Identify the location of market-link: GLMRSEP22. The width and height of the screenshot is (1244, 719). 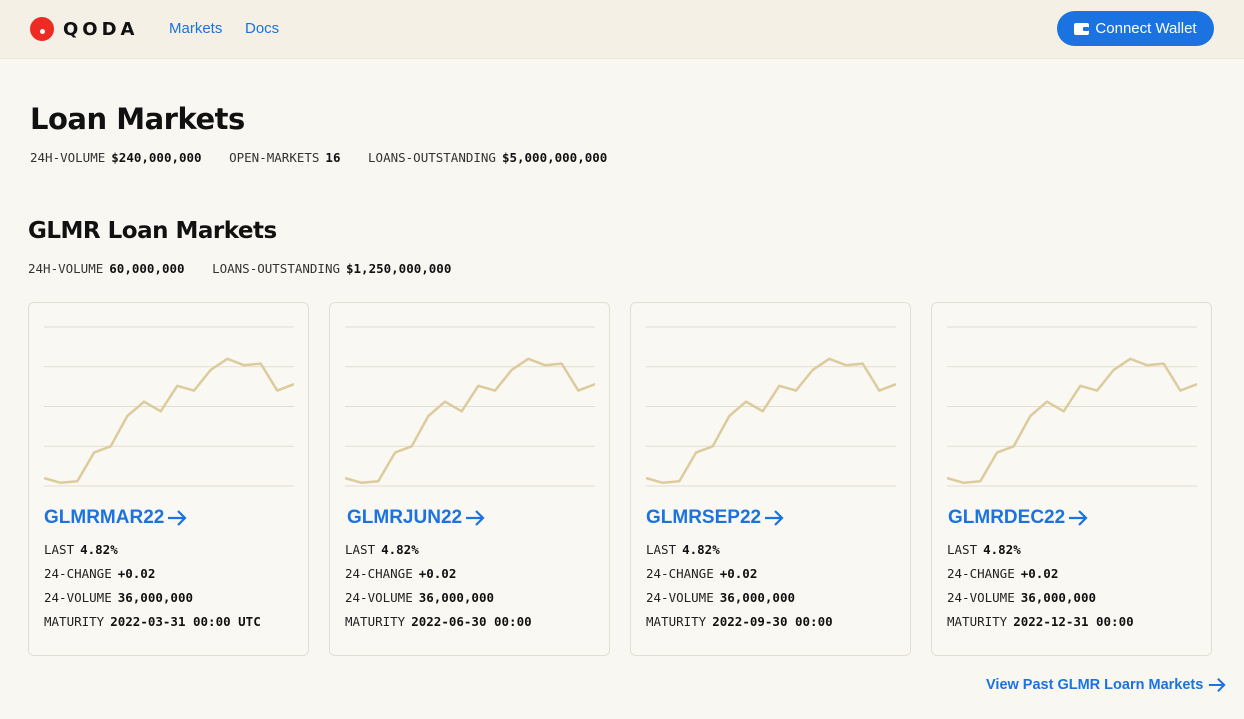
(715, 518).